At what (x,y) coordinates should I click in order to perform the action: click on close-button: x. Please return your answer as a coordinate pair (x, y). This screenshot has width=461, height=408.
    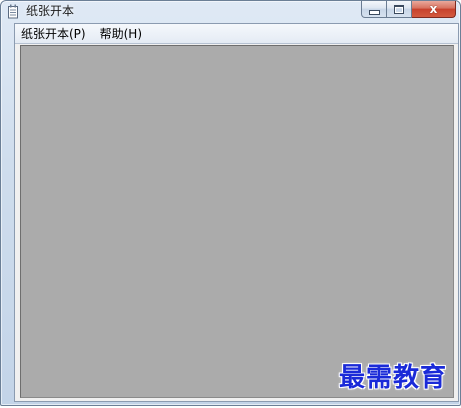
    Looking at the image, I should click on (434, 9).